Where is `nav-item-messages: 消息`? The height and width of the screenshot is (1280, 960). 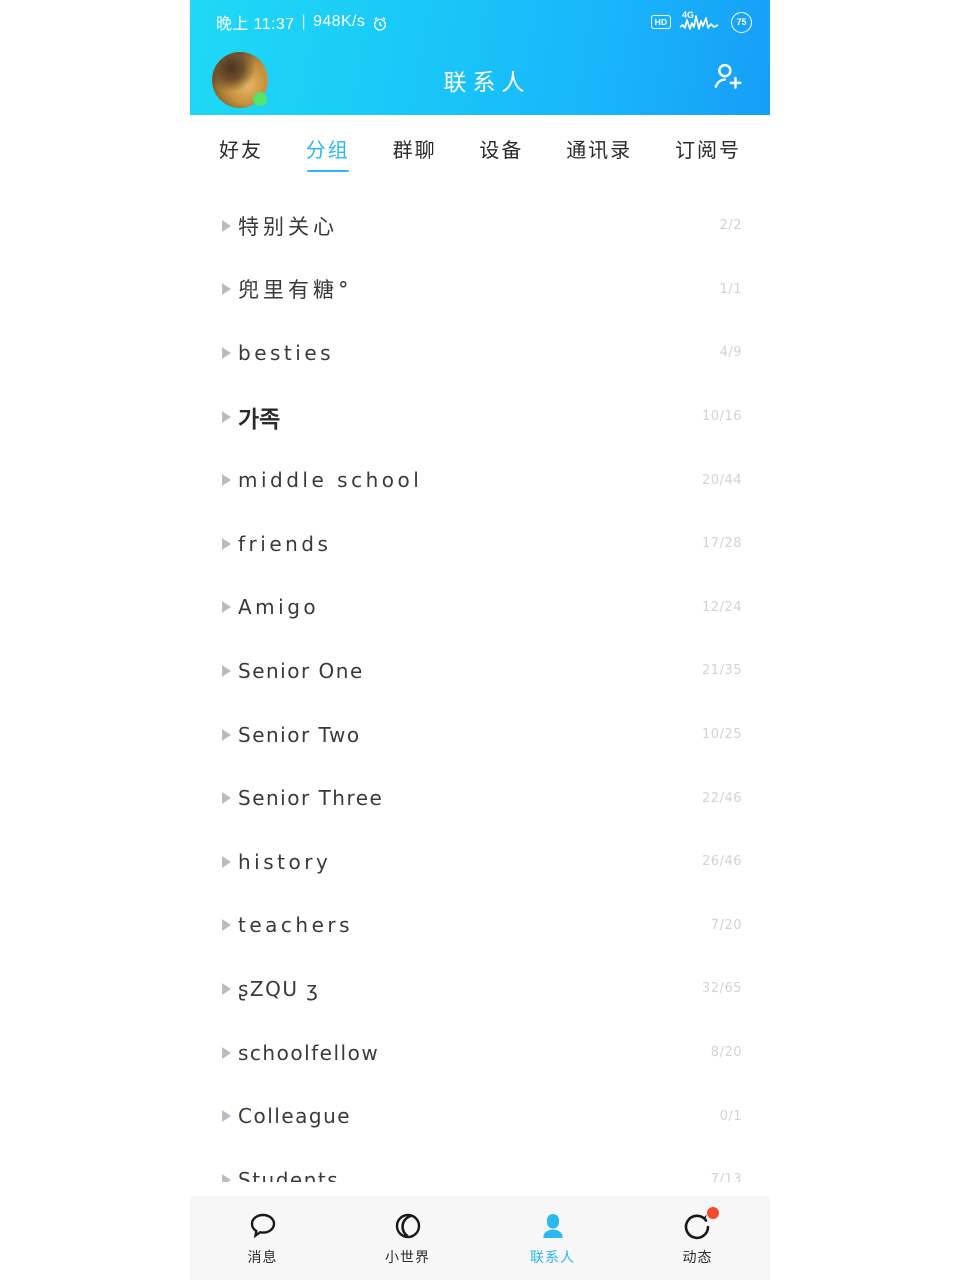 nav-item-messages: 消息 is located at coordinates (262, 1238).